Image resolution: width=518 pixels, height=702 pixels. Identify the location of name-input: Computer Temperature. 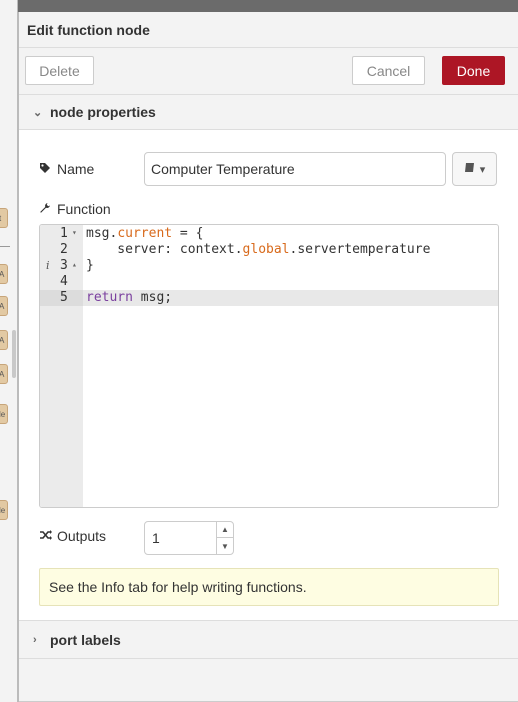
(295, 169).